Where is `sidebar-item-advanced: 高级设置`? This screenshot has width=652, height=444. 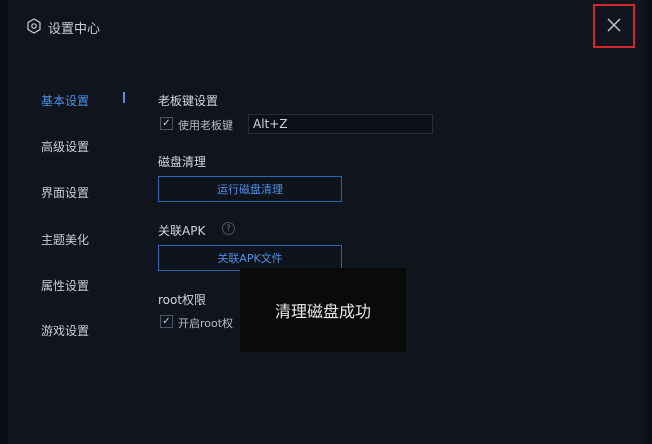
sidebar-item-advanced: 高级设置 is located at coordinates (65, 146).